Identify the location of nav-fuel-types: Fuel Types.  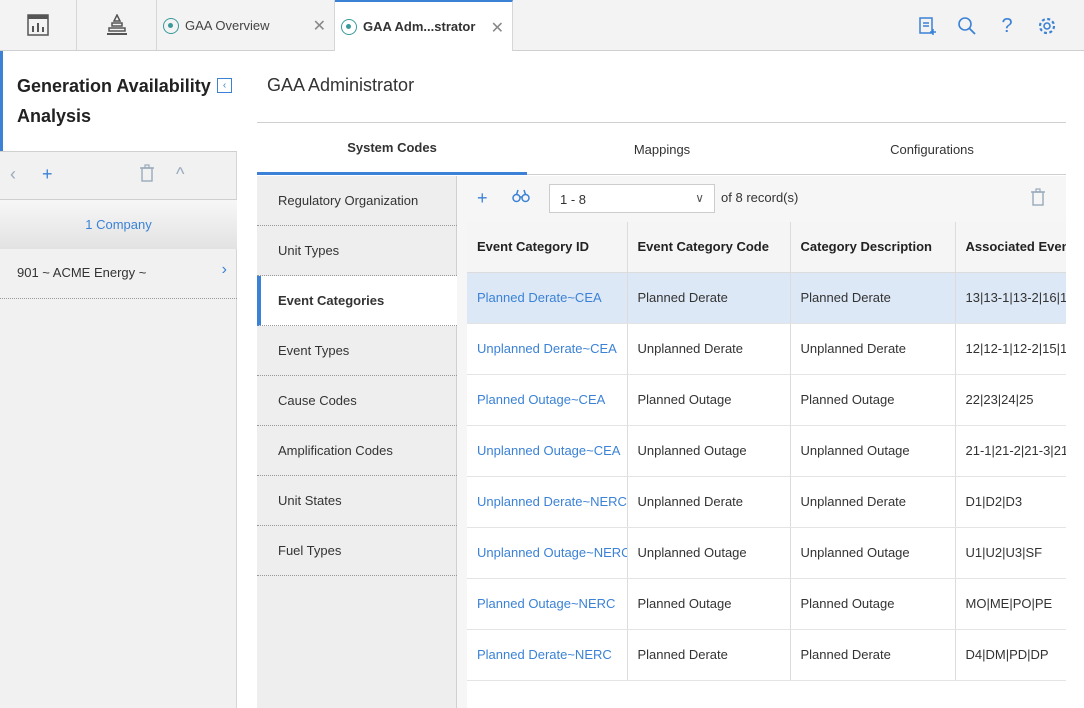
(357, 551).